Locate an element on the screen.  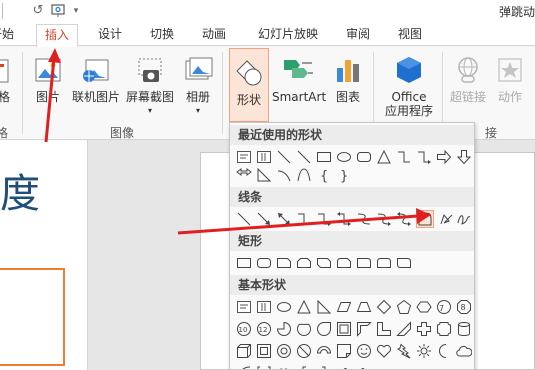
round-diagonal-rectangle-shape-icon is located at coordinates (404, 263).